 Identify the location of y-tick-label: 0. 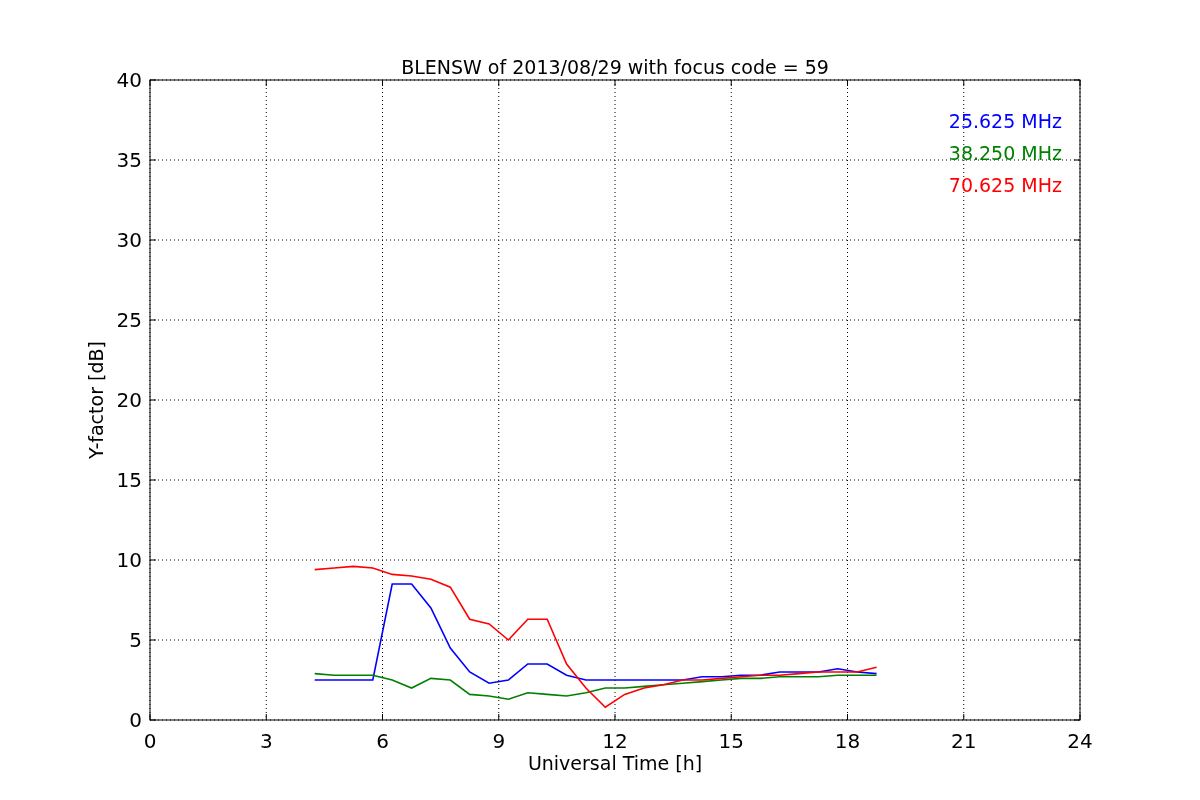
(135, 720).